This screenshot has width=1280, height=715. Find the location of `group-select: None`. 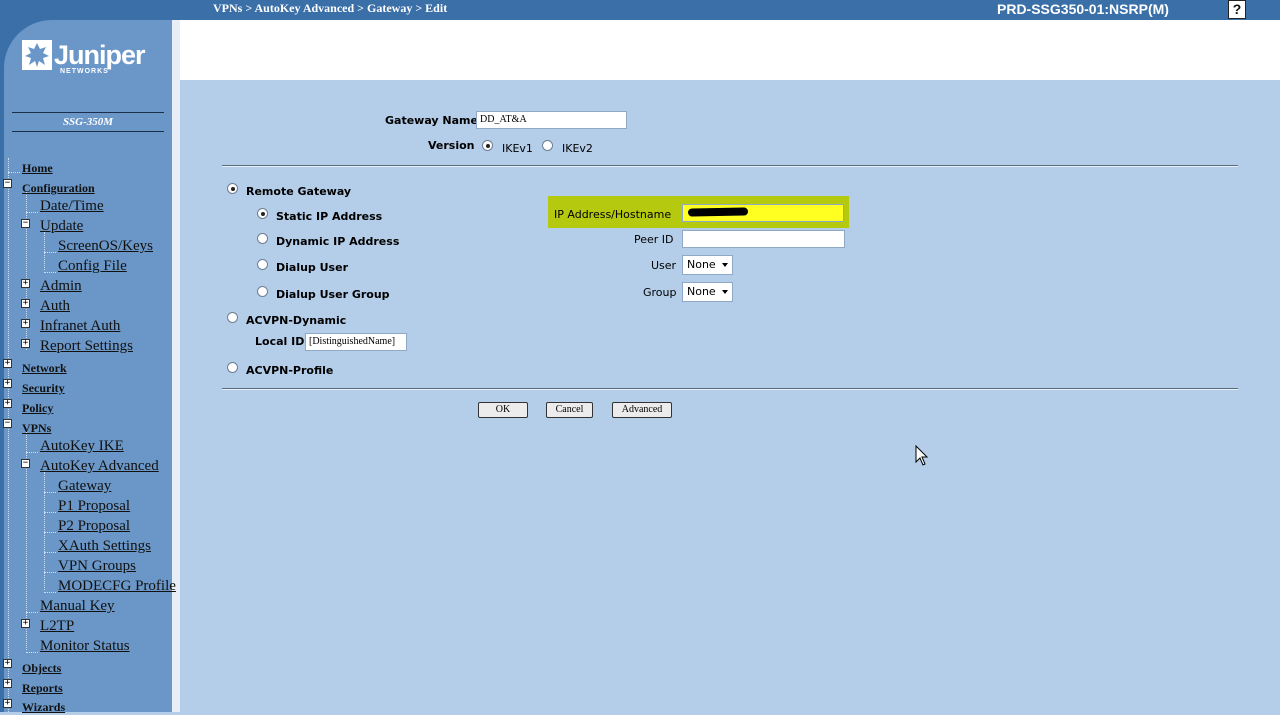

group-select: None is located at coordinates (707, 292).